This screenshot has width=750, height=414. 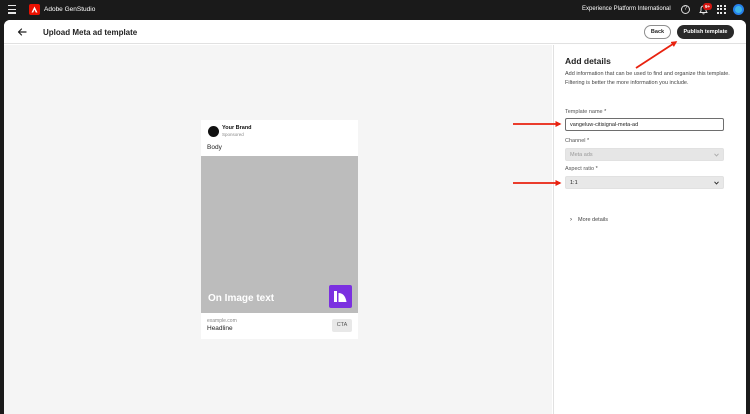 I want to click on channel-label: Channel *, so click(x=577, y=141).